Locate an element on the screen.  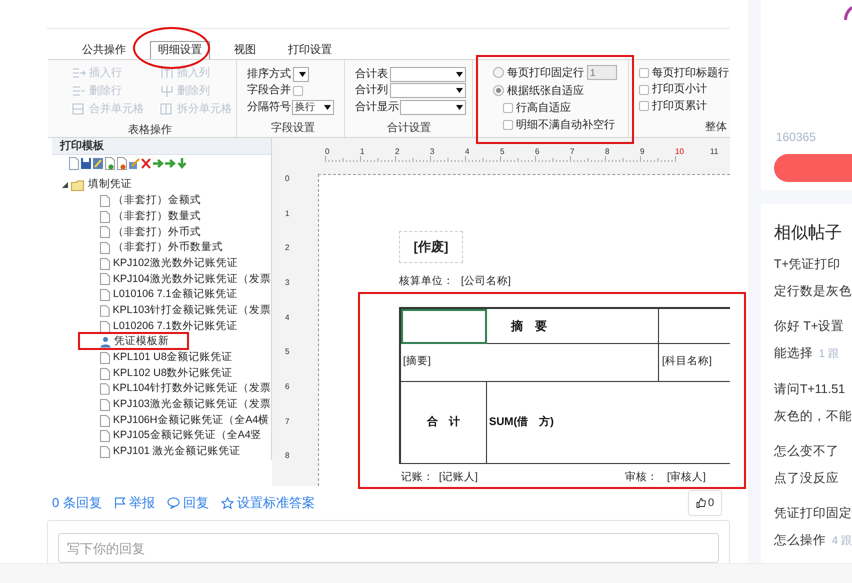
field-label: 合计显示 is located at coordinates (377, 107).